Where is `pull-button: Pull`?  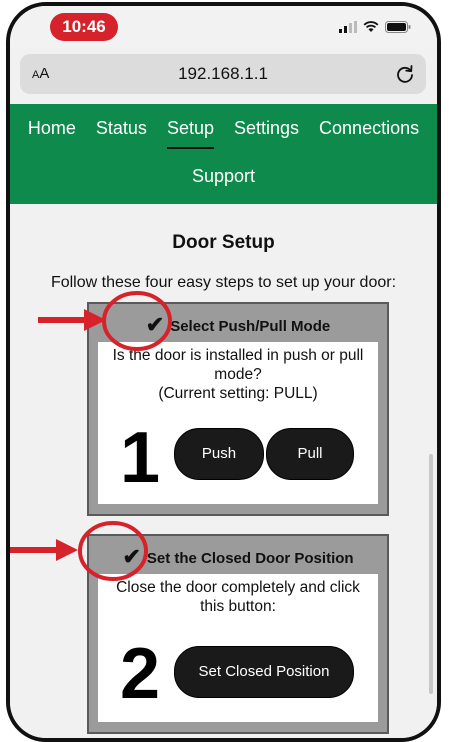 pull-button: Pull is located at coordinates (310, 454).